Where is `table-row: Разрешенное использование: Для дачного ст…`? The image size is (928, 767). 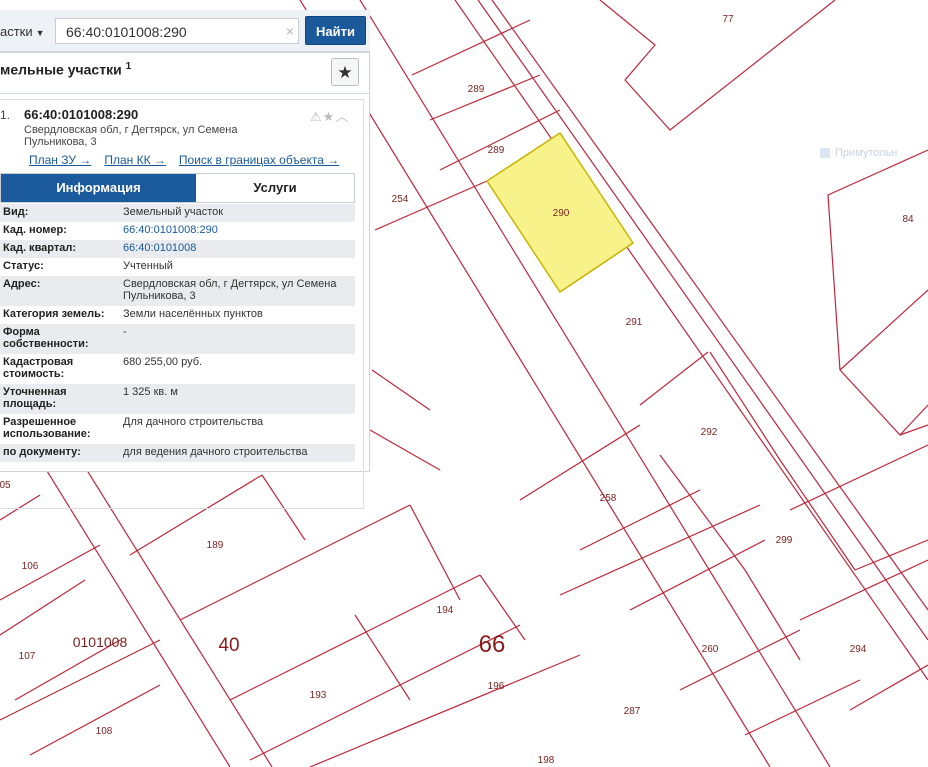
table-row: Разрешенное использование: Для дачного ст… is located at coordinates (177, 429).